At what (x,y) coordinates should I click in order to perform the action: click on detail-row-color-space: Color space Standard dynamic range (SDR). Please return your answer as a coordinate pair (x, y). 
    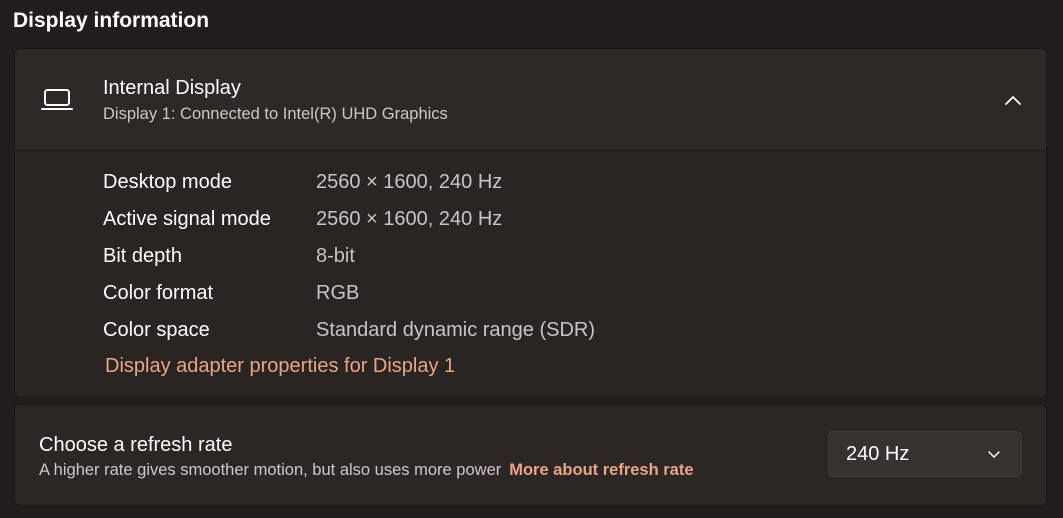
    Looking at the image, I should click on (553, 330).